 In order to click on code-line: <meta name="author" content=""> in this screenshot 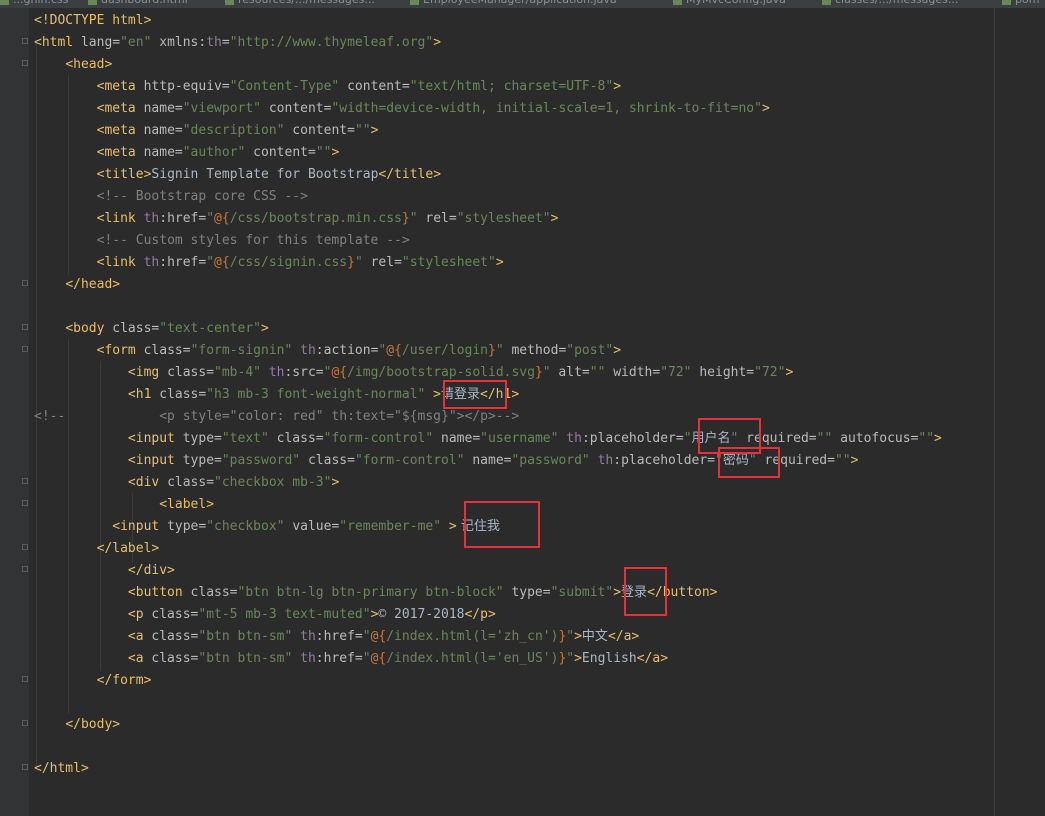, I will do `click(187, 153)`.